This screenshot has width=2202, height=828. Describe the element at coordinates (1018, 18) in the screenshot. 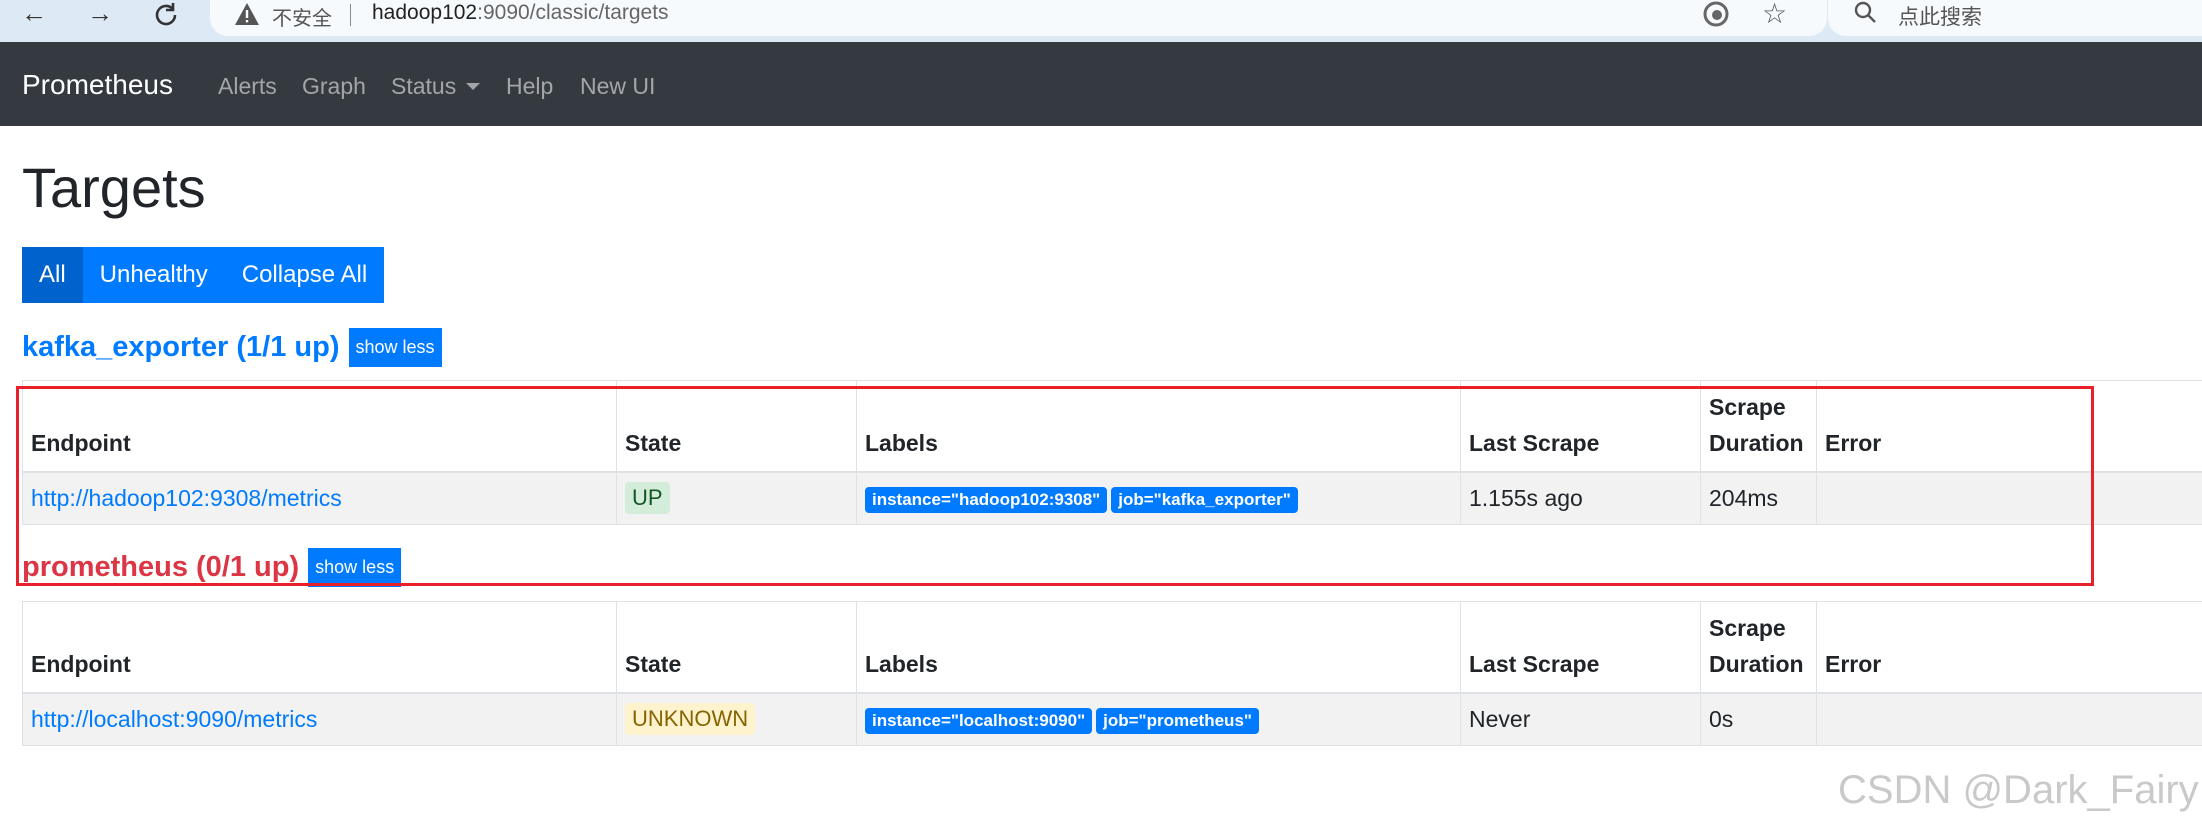

I see `address-bar: 不安全 hadoop102:9090/classic/targets ☆` at that location.